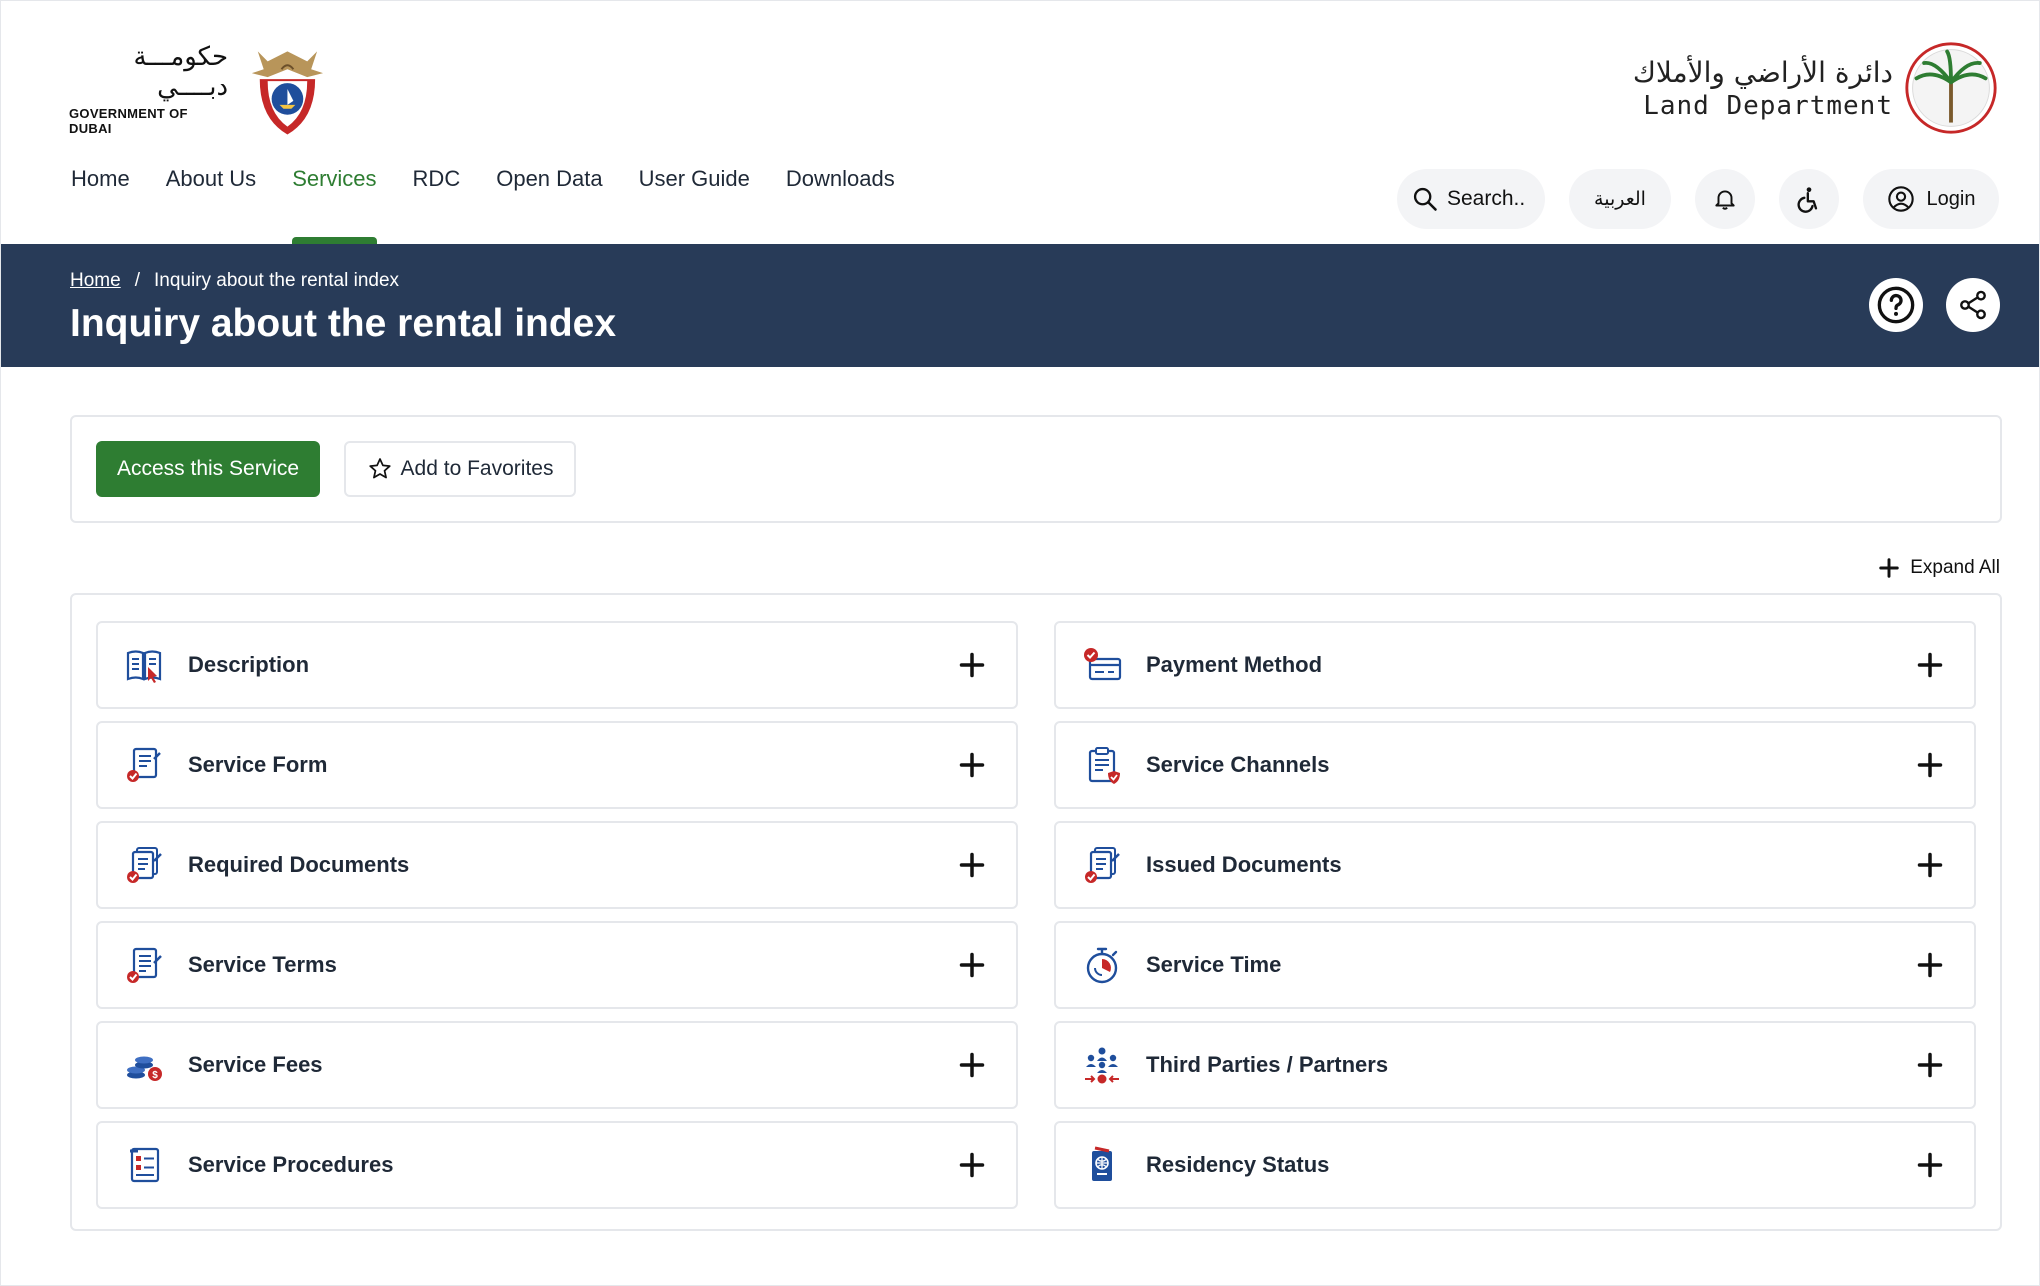 This screenshot has width=2040, height=1286. I want to click on add-to-favorites-button: Add to Favorites, so click(460, 469).